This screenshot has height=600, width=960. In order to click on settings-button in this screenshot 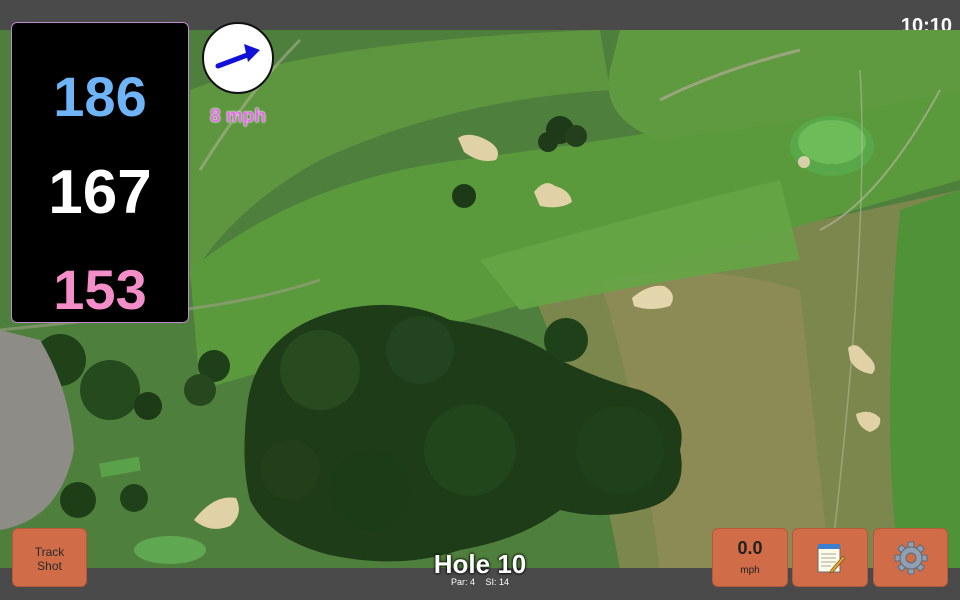, I will do `click(910, 557)`.